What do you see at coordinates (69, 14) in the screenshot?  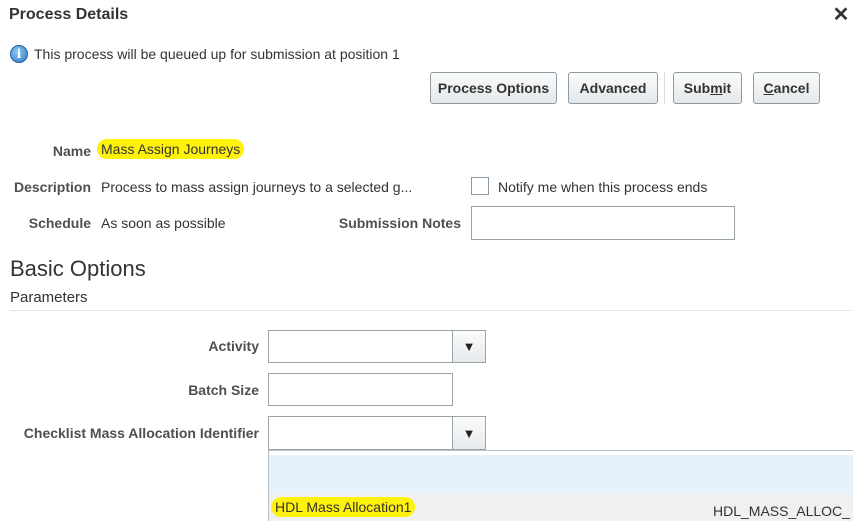 I see `dialog-title: Process Details` at bounding box center [69, 14].